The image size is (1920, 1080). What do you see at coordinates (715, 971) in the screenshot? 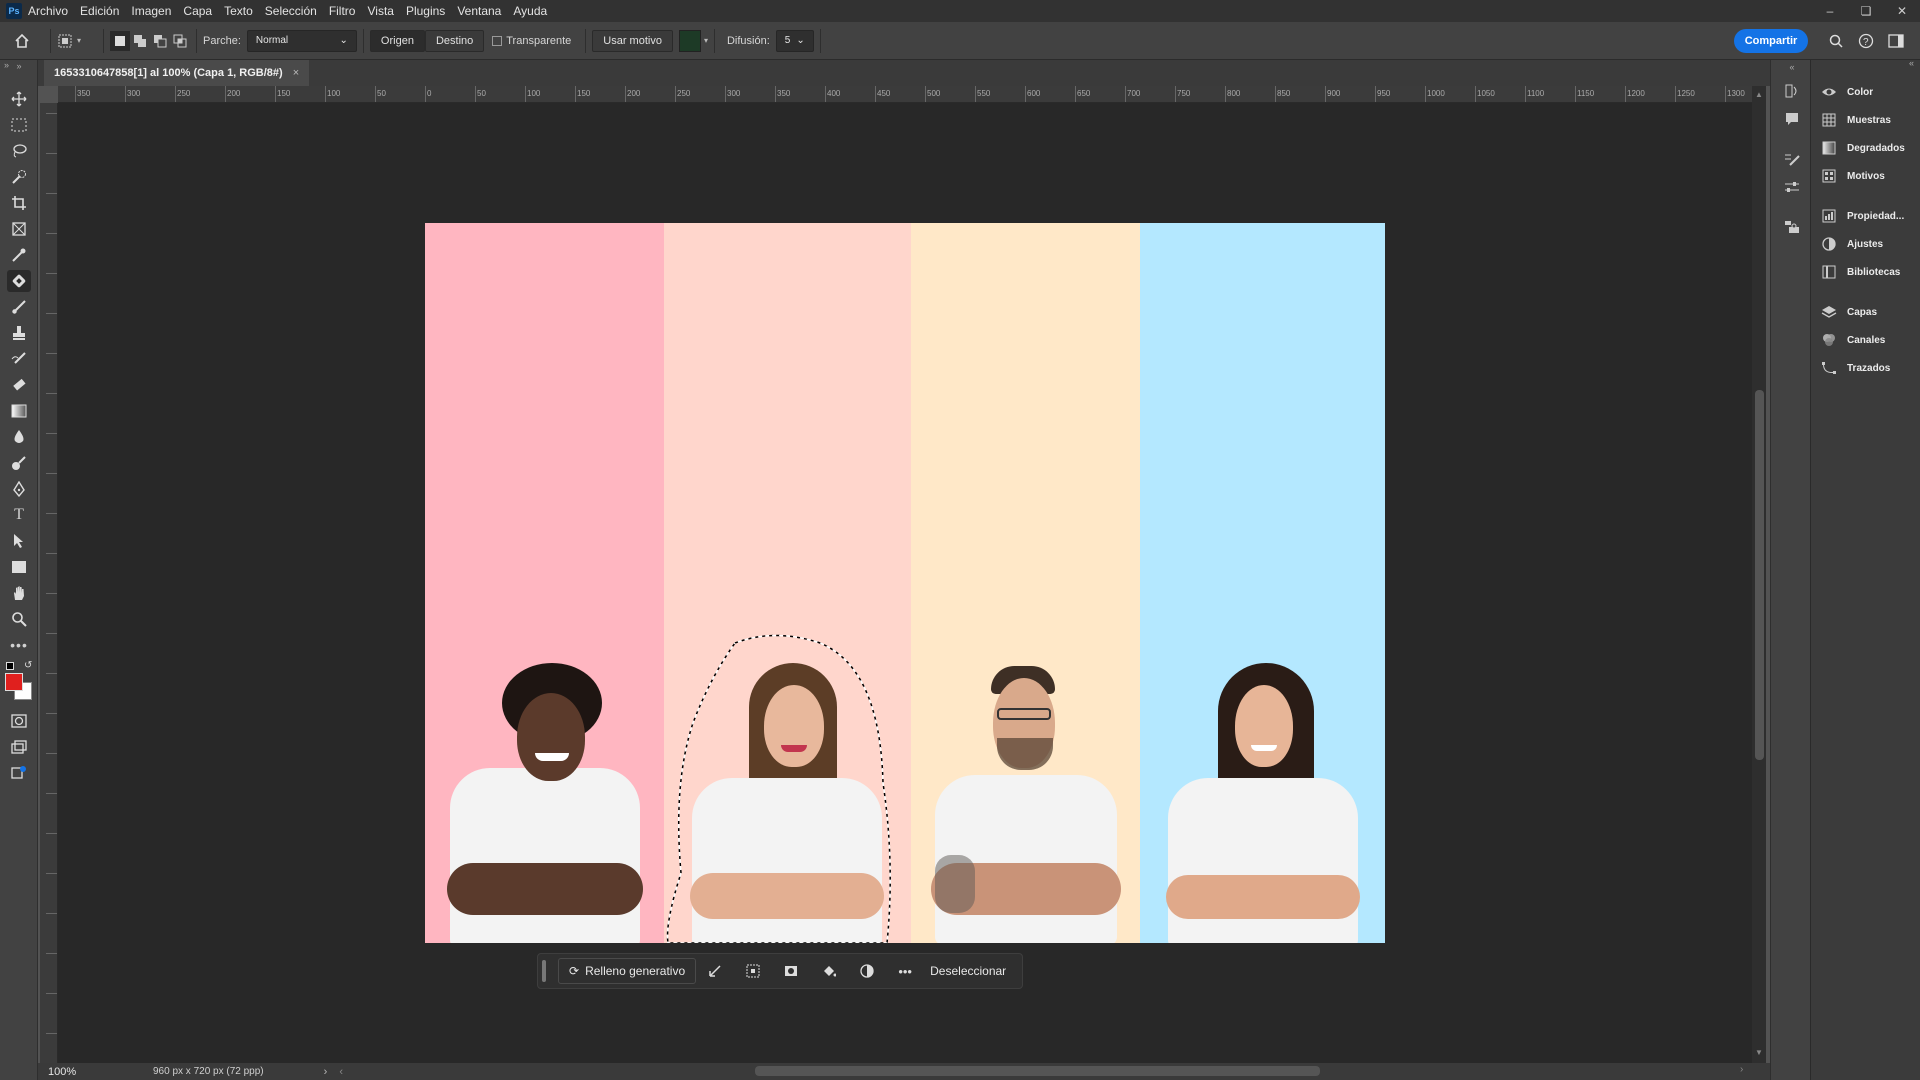
I see `modify-selection-icon` at bounding box center [715, 971].